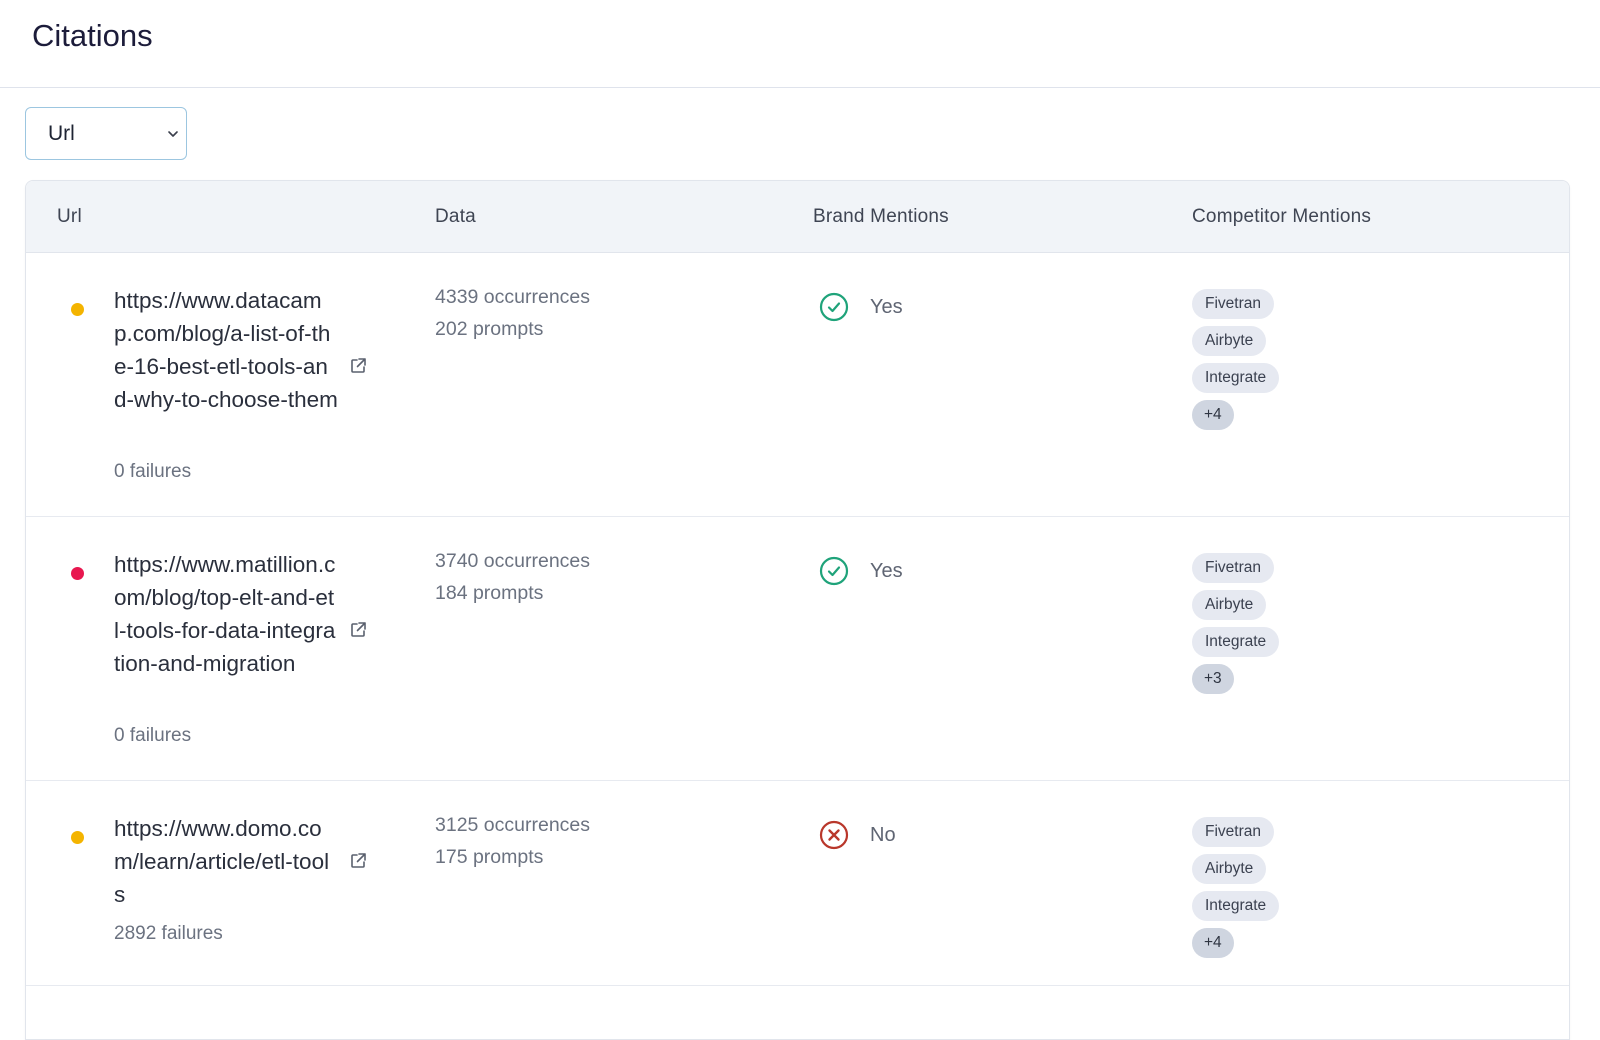 This screenshot has width=1600, height=1040. Describe the element at coordinates (857, 835) in the screenshot. I see `brand-mention: No` at that location.